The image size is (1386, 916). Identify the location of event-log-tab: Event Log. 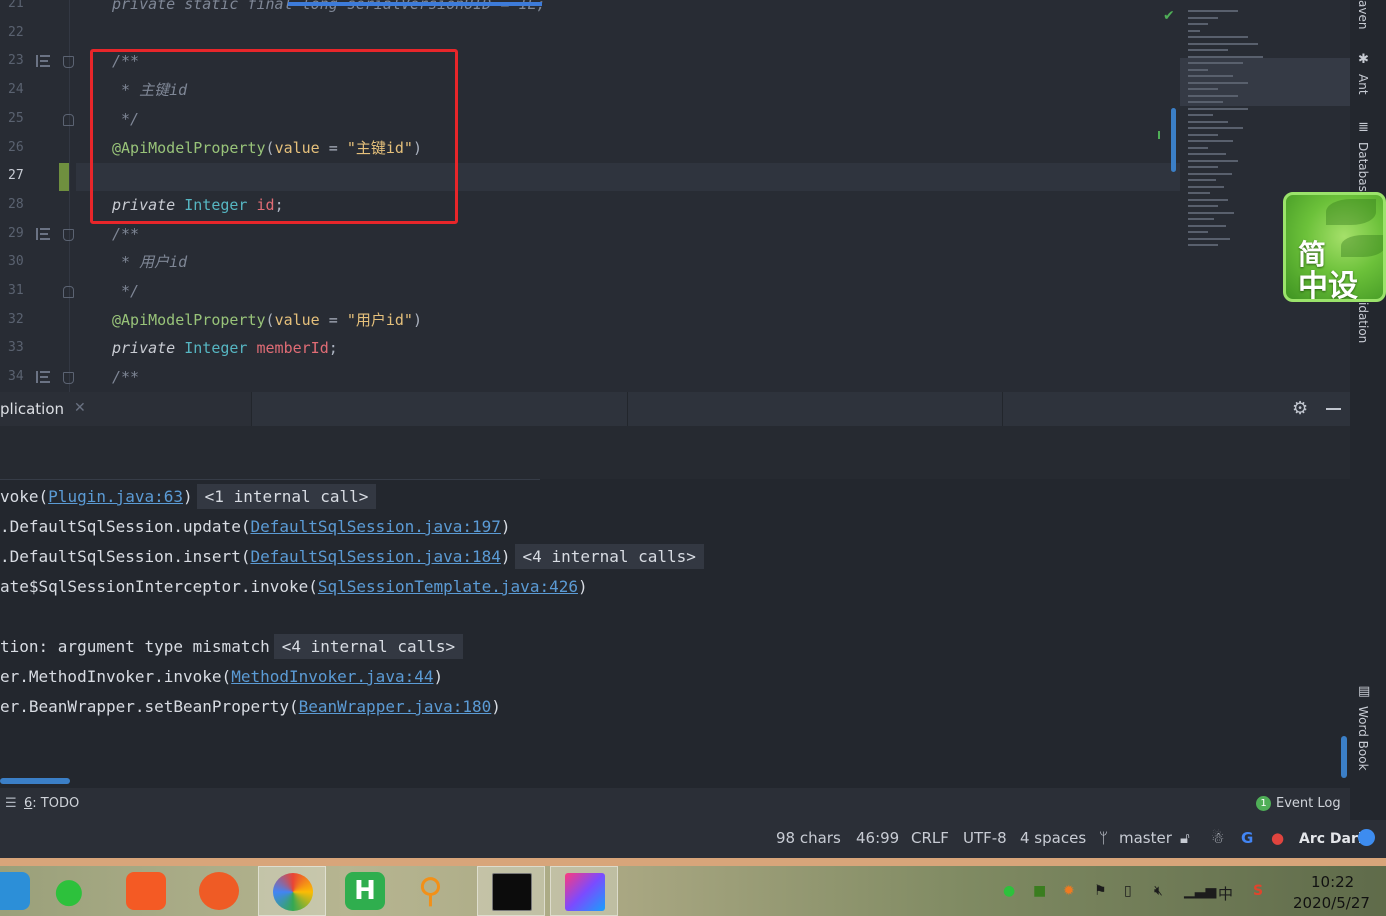
(1308, 803).